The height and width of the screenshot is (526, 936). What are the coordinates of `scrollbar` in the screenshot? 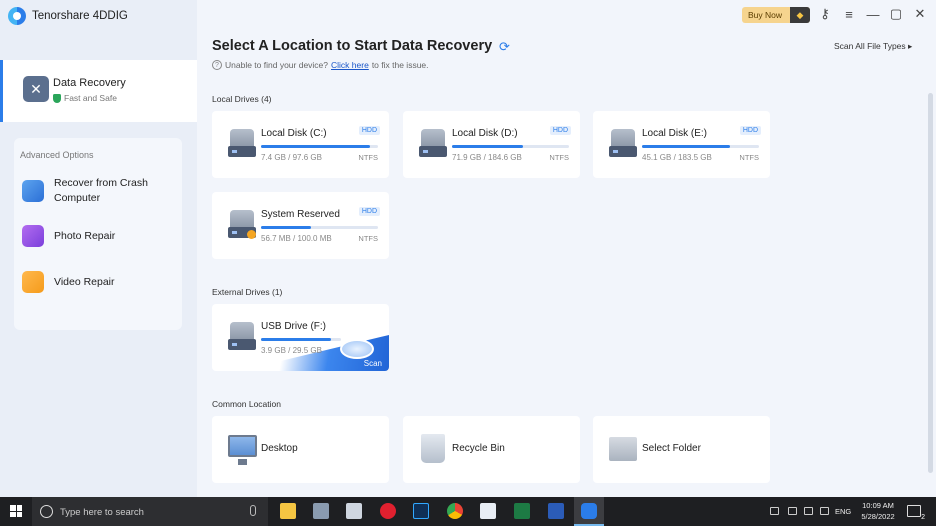 It's located at (930, 283).